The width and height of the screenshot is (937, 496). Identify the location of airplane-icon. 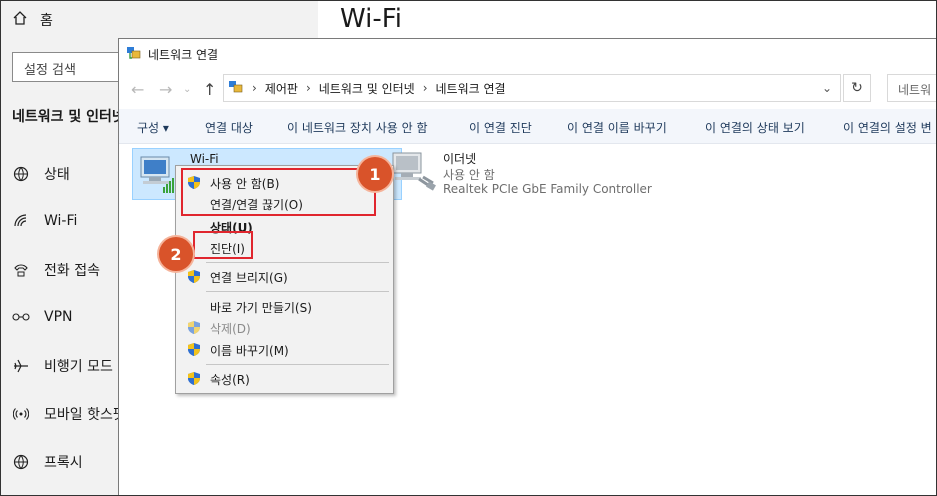
(21, 366).